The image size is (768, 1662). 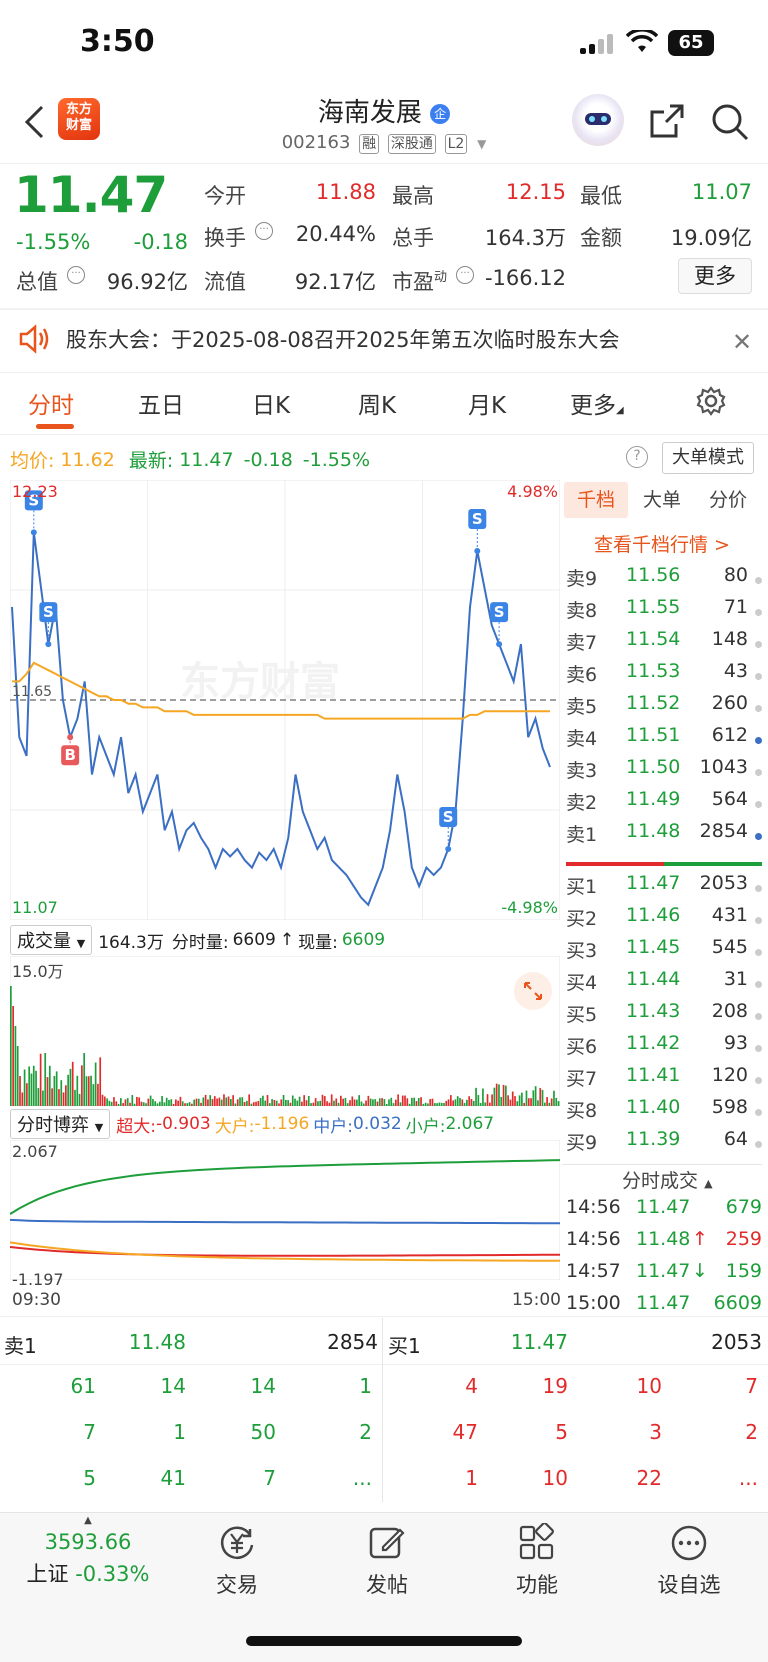 I want to click on nav-trade: 交易, so click(x=237, y=1561).